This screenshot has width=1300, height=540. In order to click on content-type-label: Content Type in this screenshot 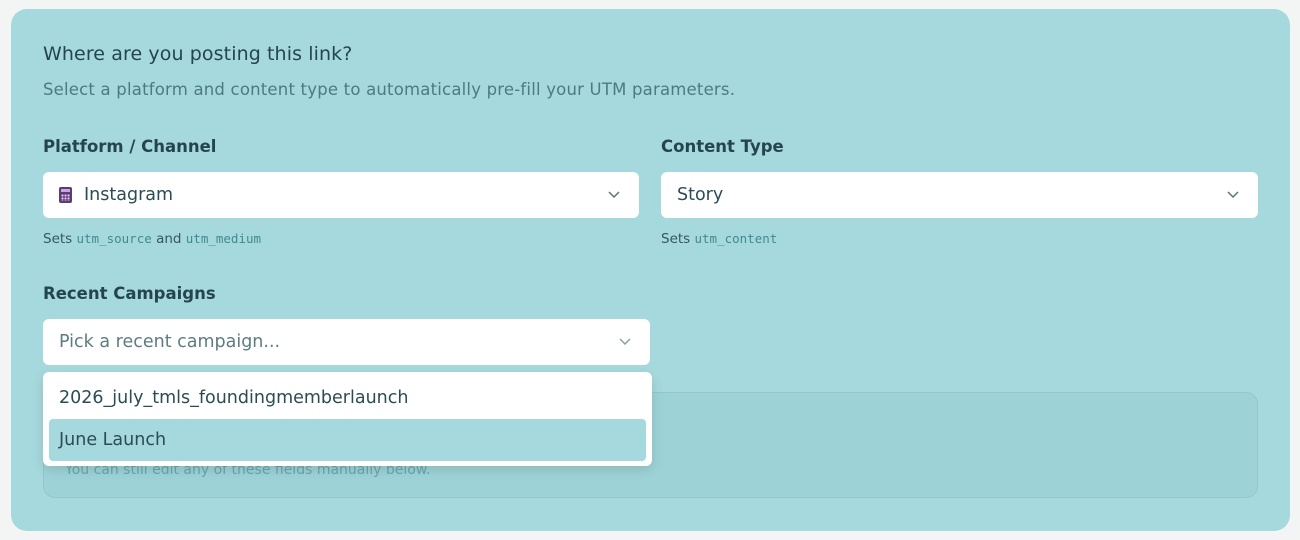, I will do `click(722, 146)`.